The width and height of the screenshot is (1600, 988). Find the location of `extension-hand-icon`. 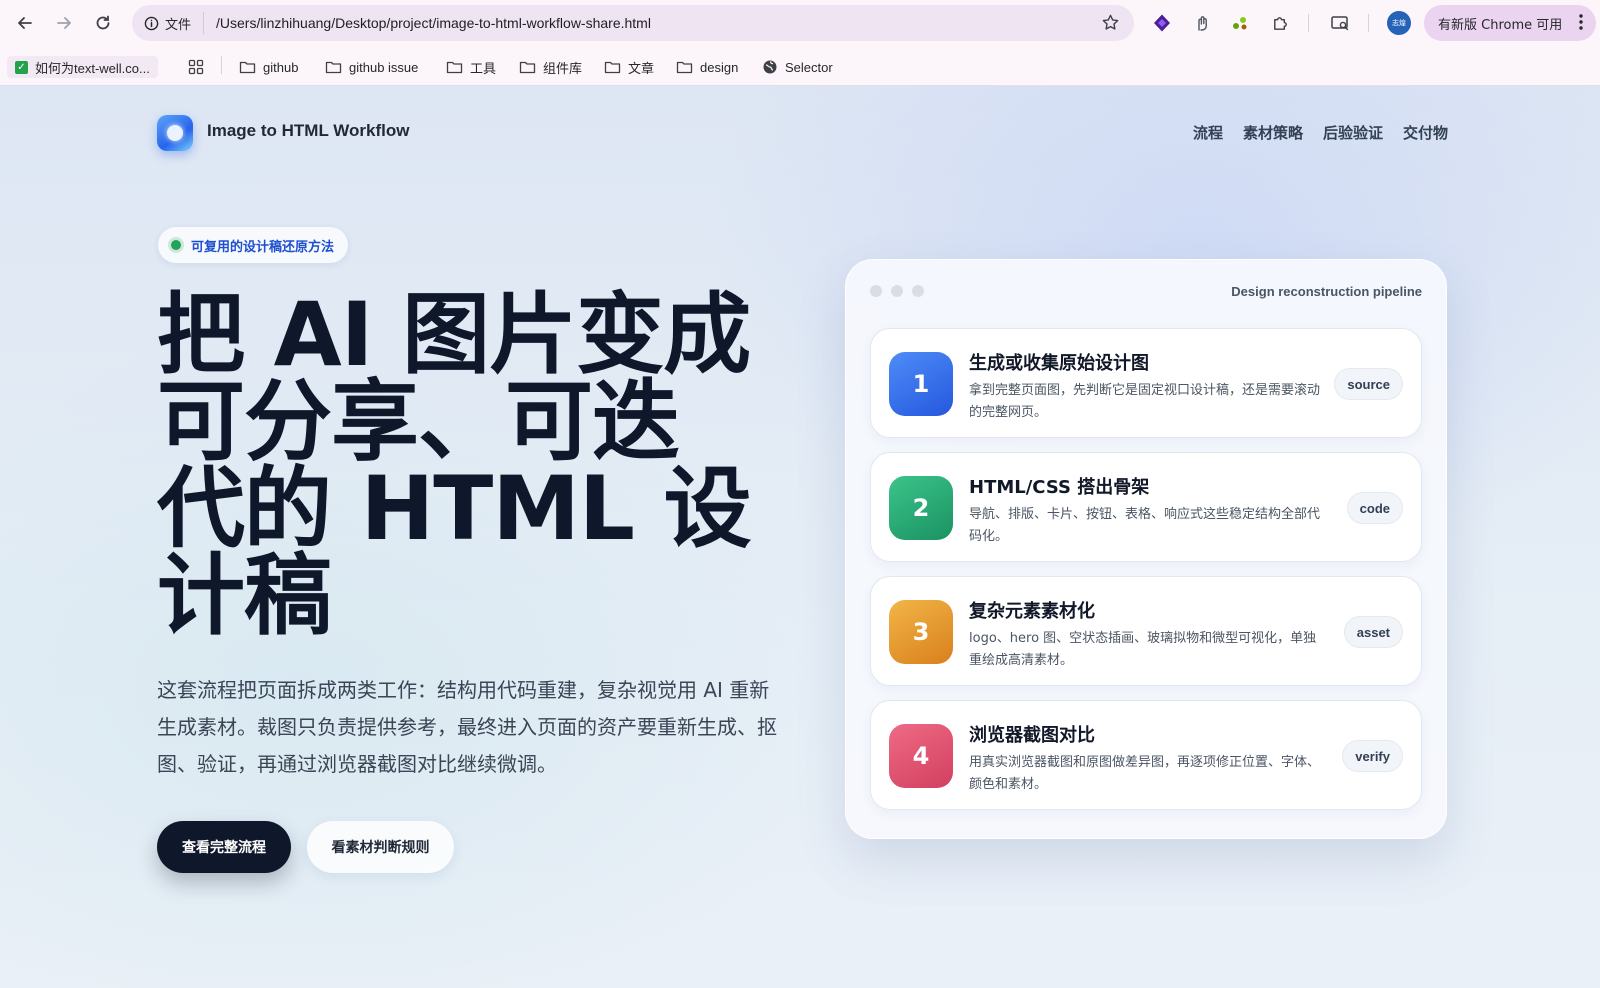

extension-hand-icon is located at coordinates (1202, 23).